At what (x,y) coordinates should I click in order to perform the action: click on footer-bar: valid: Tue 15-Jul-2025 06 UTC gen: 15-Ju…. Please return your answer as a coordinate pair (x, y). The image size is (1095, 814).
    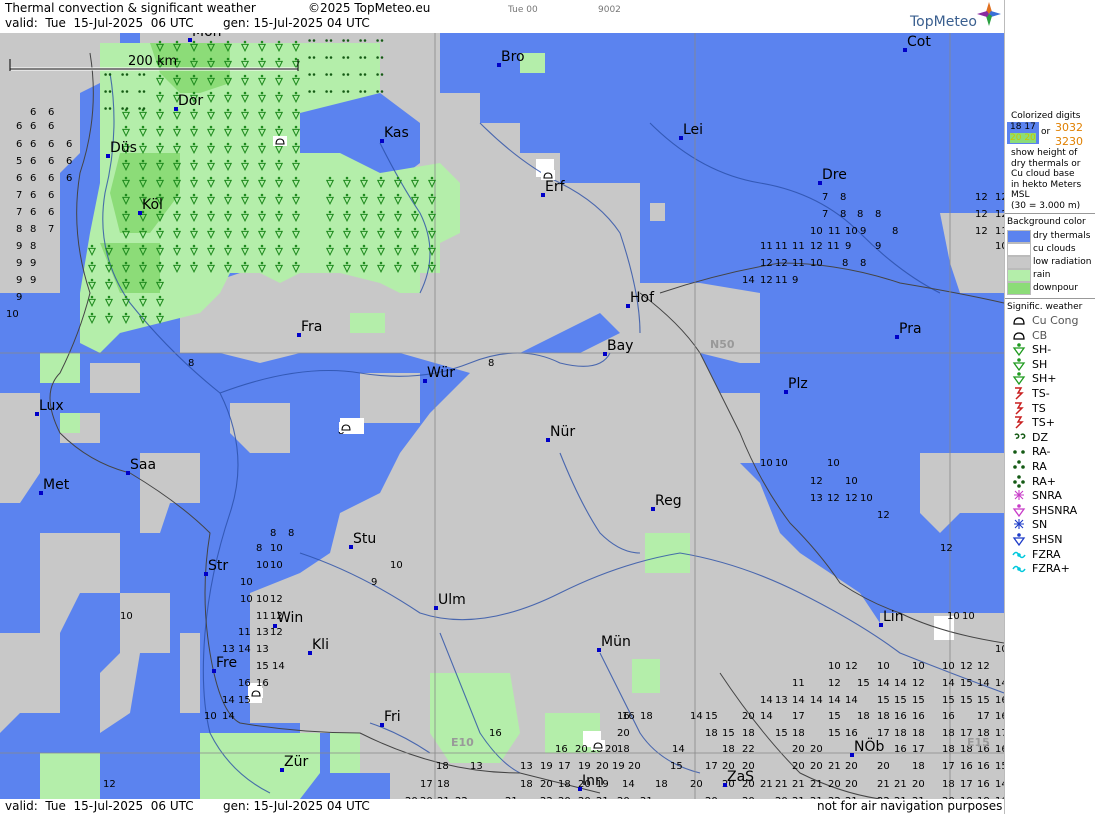
    Looking at the image, I should click on (502, 806).